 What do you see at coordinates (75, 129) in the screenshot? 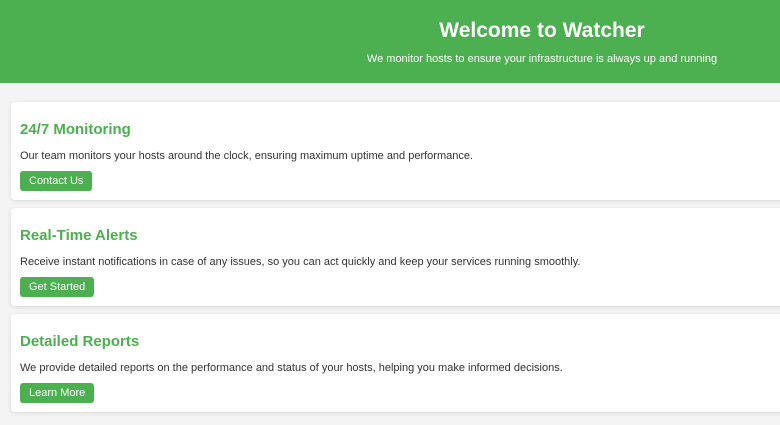
I see `feature-title: 24/7 Monitoring` at bounding box center [75, 129].